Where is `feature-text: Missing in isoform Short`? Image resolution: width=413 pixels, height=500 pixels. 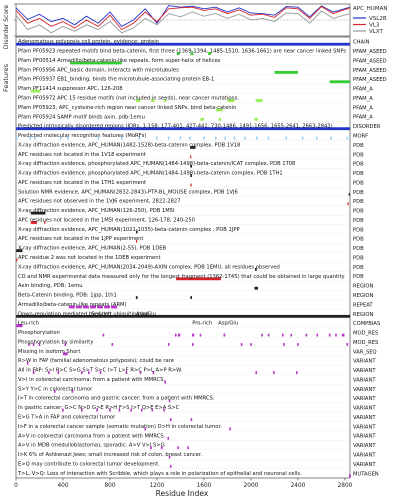
feature-text: Missing in isoform Short is located at coordinates (49, 352).